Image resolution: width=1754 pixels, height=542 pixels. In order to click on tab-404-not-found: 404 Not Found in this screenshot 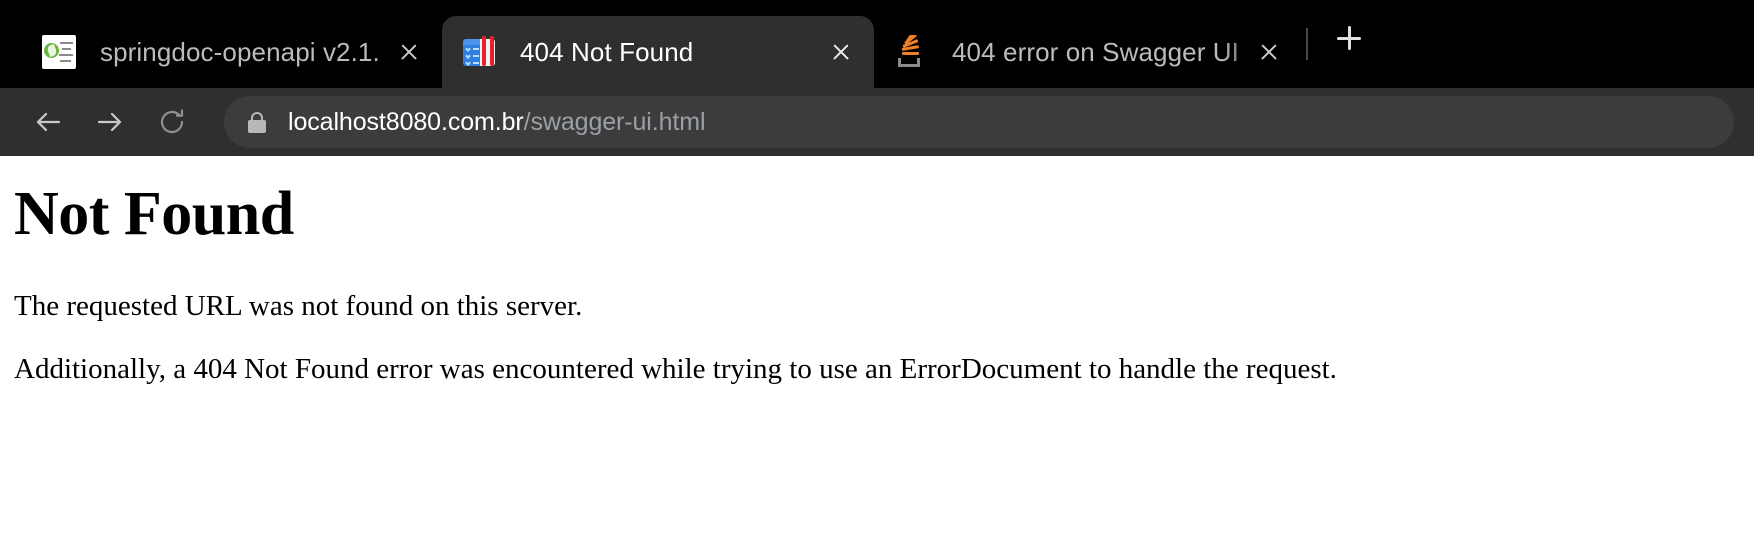, I will do `click(658, 52)`.